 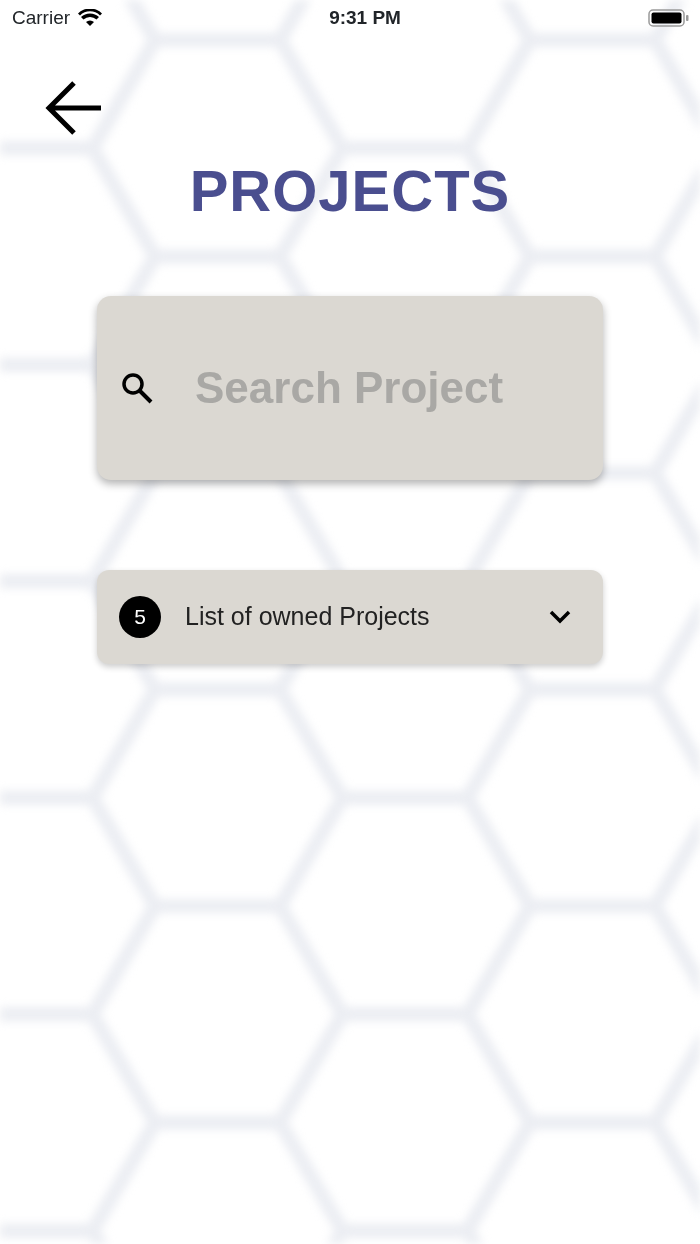 I want to click on wifi-icon, so click(x=90, y=18).